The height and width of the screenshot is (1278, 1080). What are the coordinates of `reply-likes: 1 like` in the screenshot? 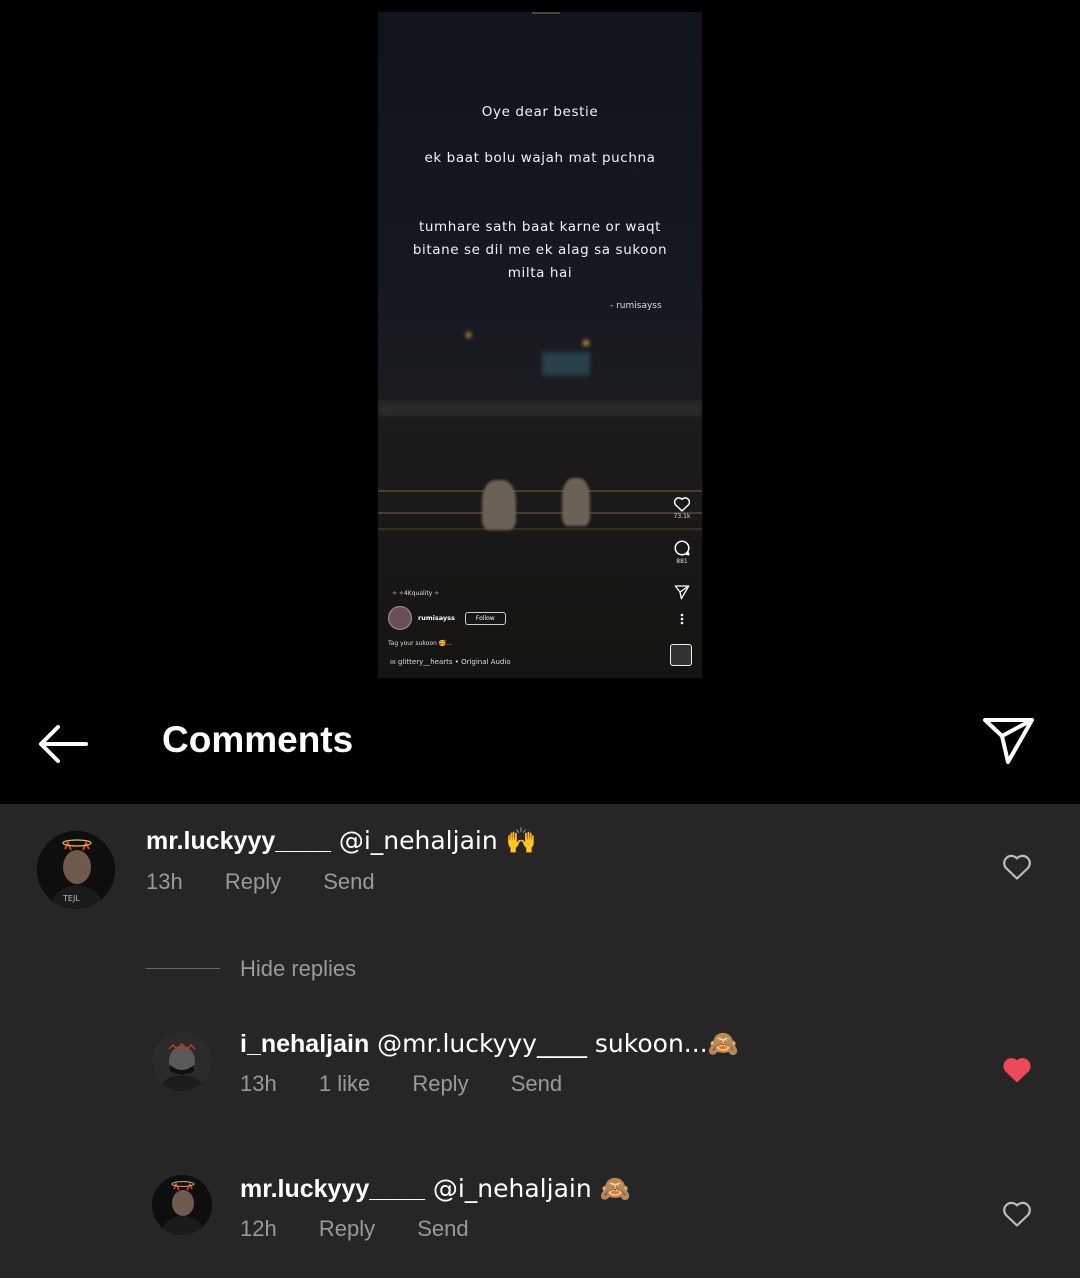 It's located at (344, 1084).